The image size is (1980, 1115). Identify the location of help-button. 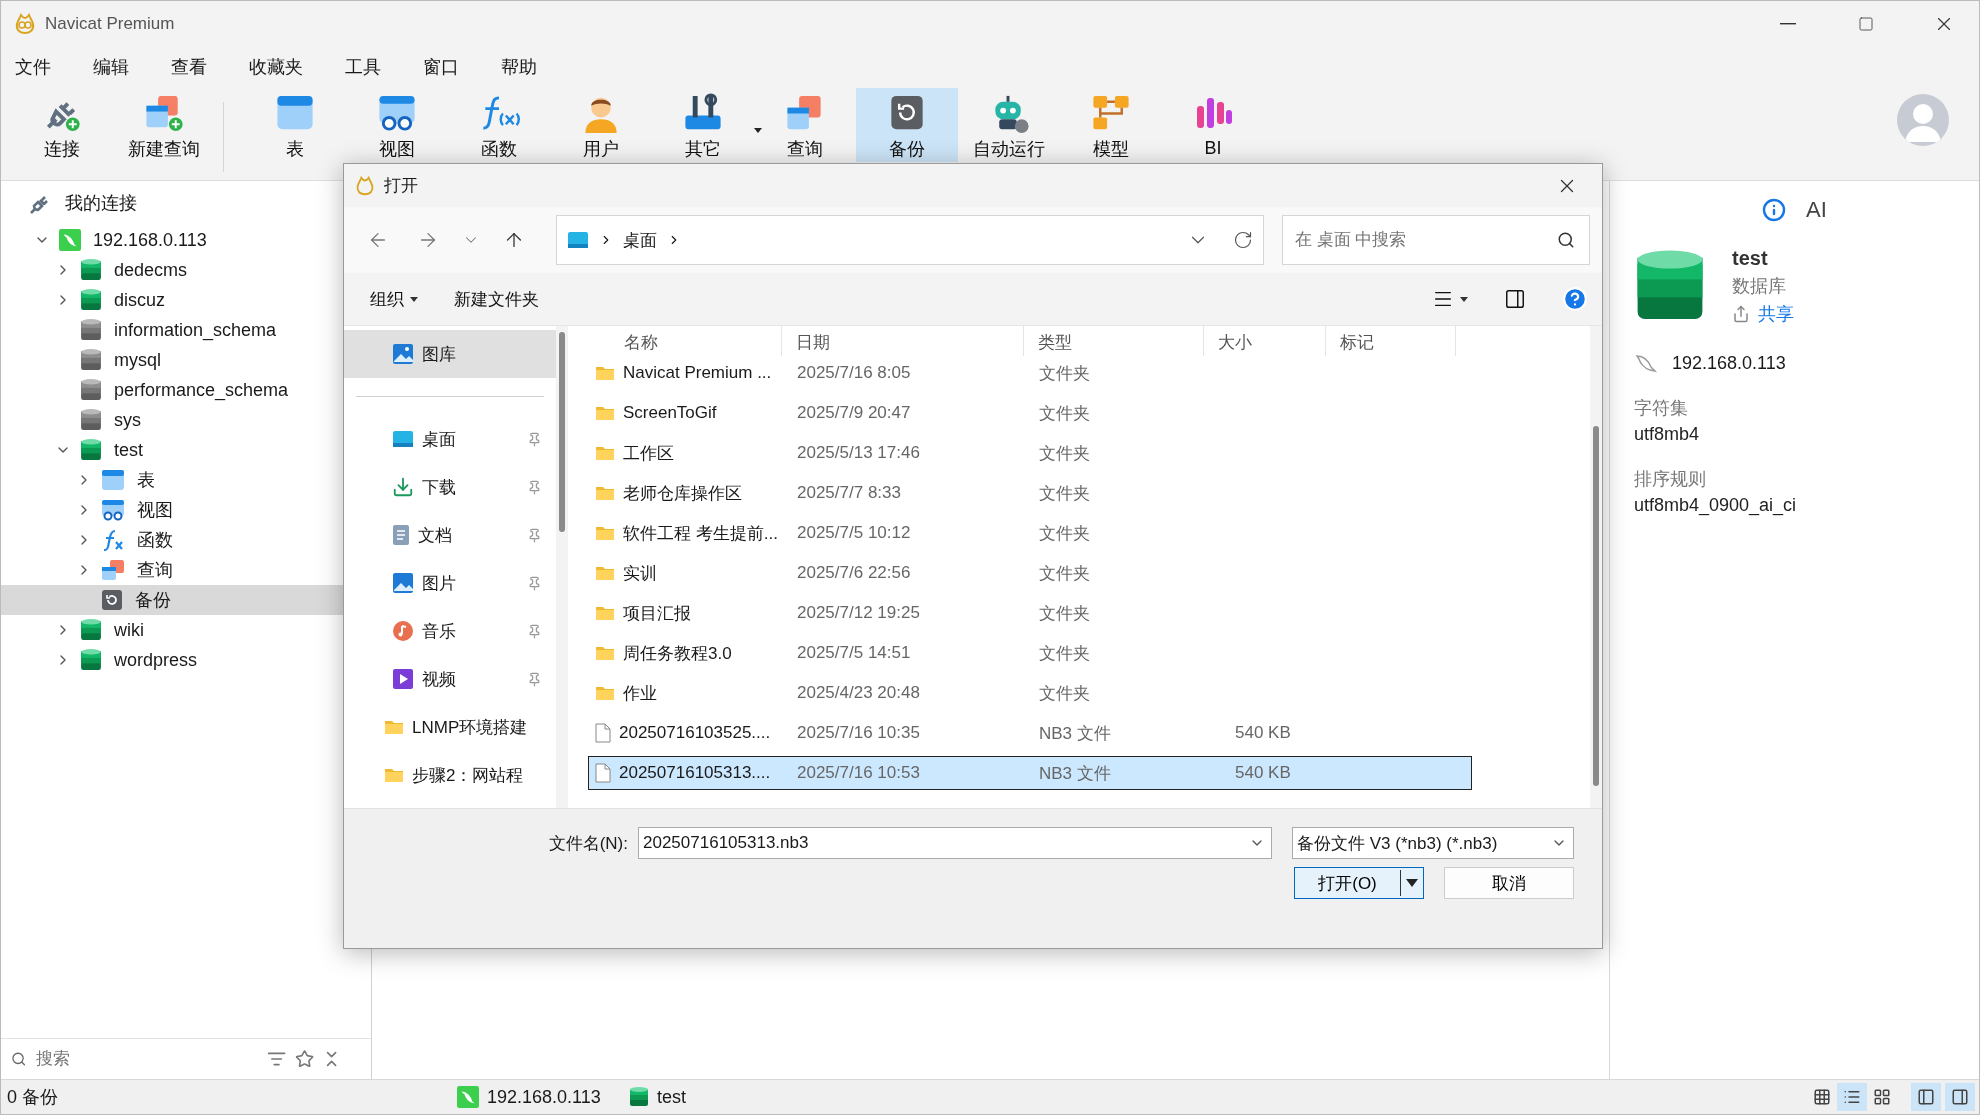
(1575, 299).